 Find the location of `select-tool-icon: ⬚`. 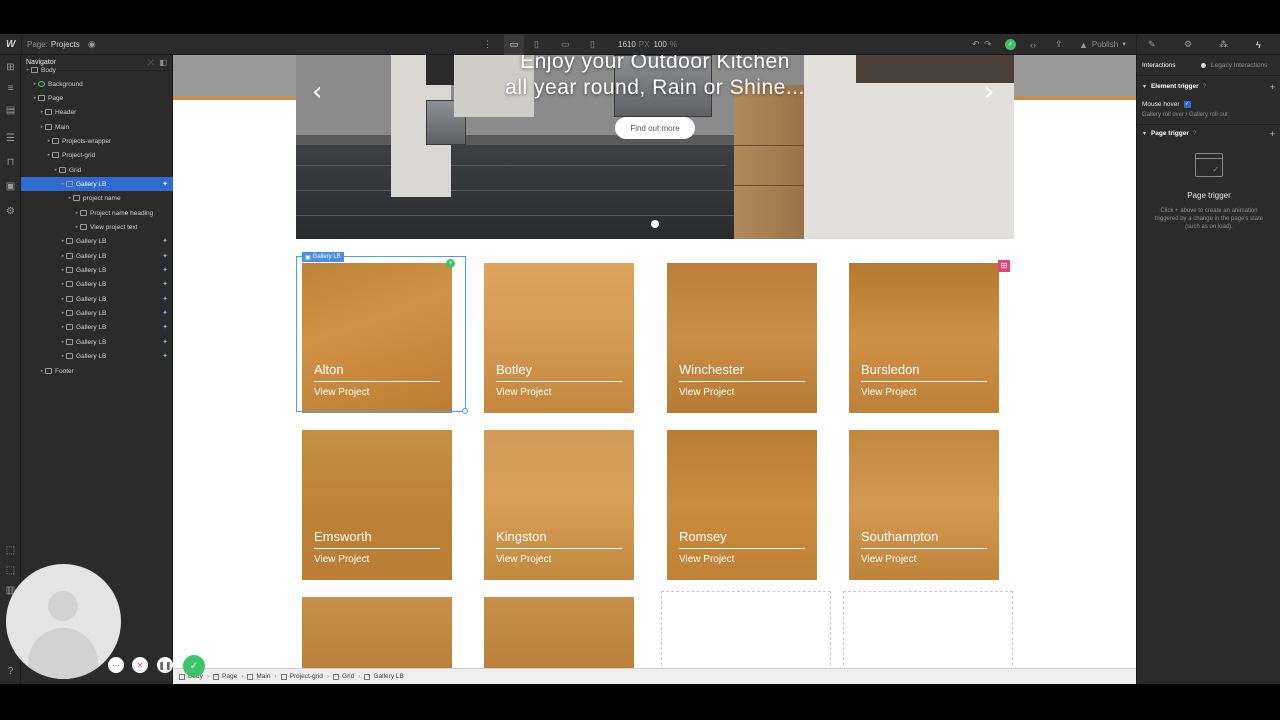

select-tool-icon: ⬚ is located at coordinates (10, 550).